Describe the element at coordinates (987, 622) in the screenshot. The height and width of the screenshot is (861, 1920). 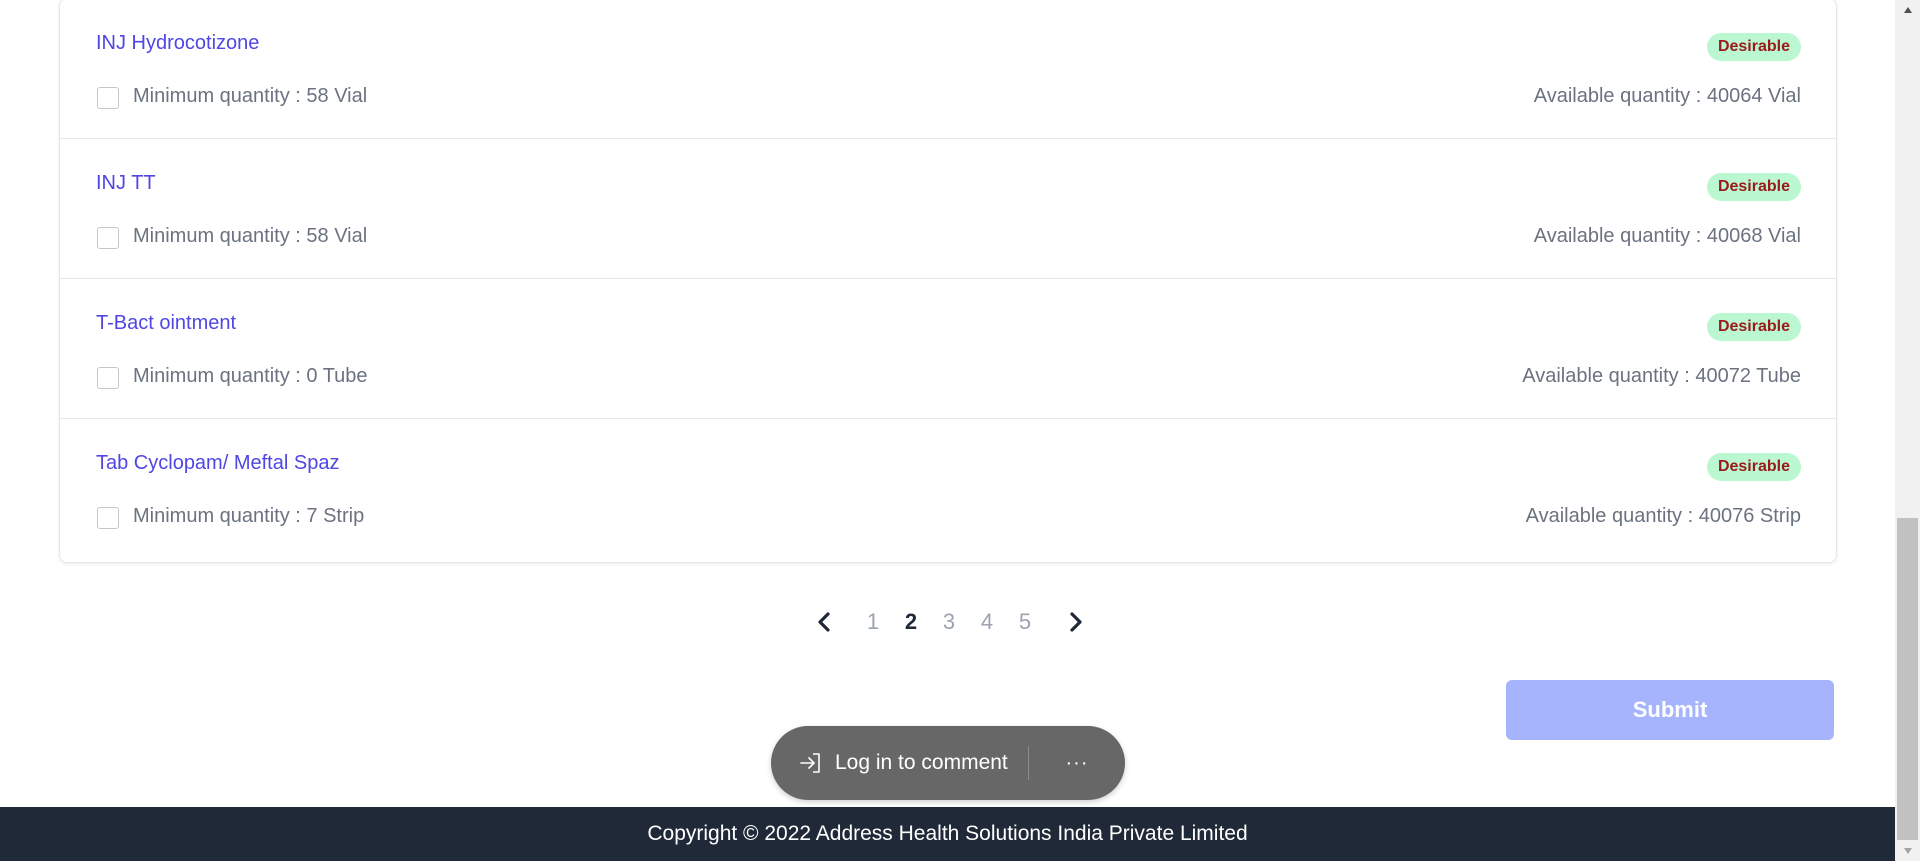
I see `page-4: 4` at that location.